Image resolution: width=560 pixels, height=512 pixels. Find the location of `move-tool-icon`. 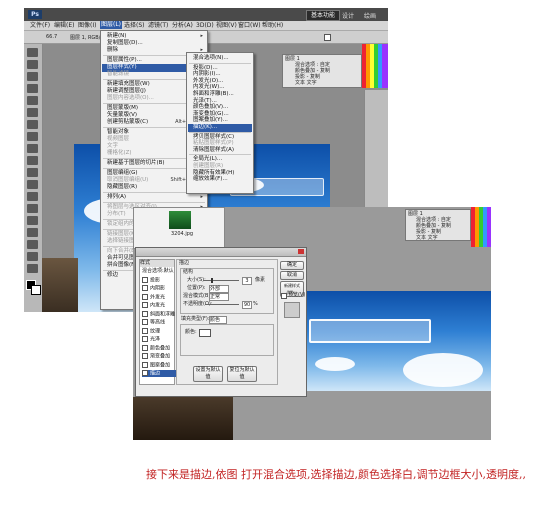

move-tool-icon is located at coordinates (32, 52).